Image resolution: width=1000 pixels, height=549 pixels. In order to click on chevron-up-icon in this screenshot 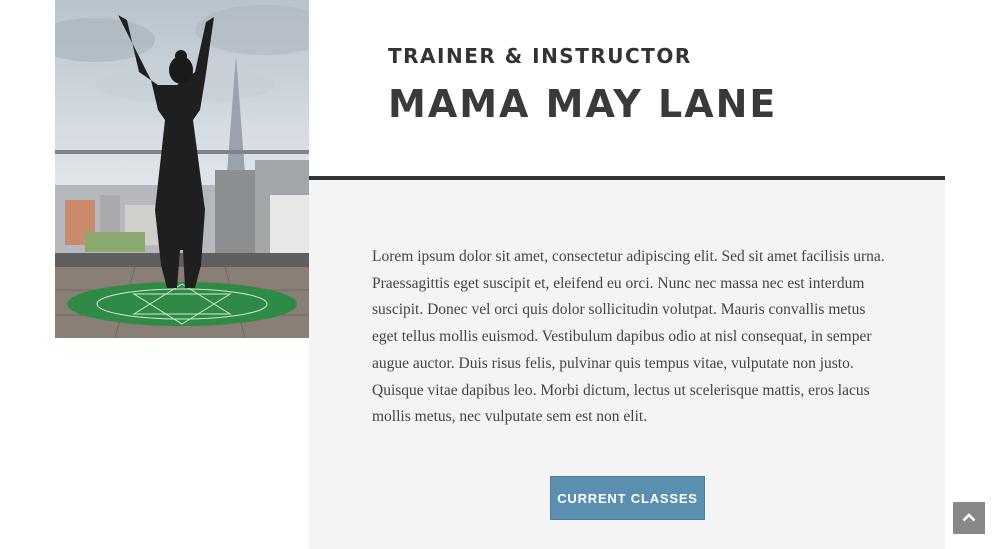, I will do `click(969, 518)`.